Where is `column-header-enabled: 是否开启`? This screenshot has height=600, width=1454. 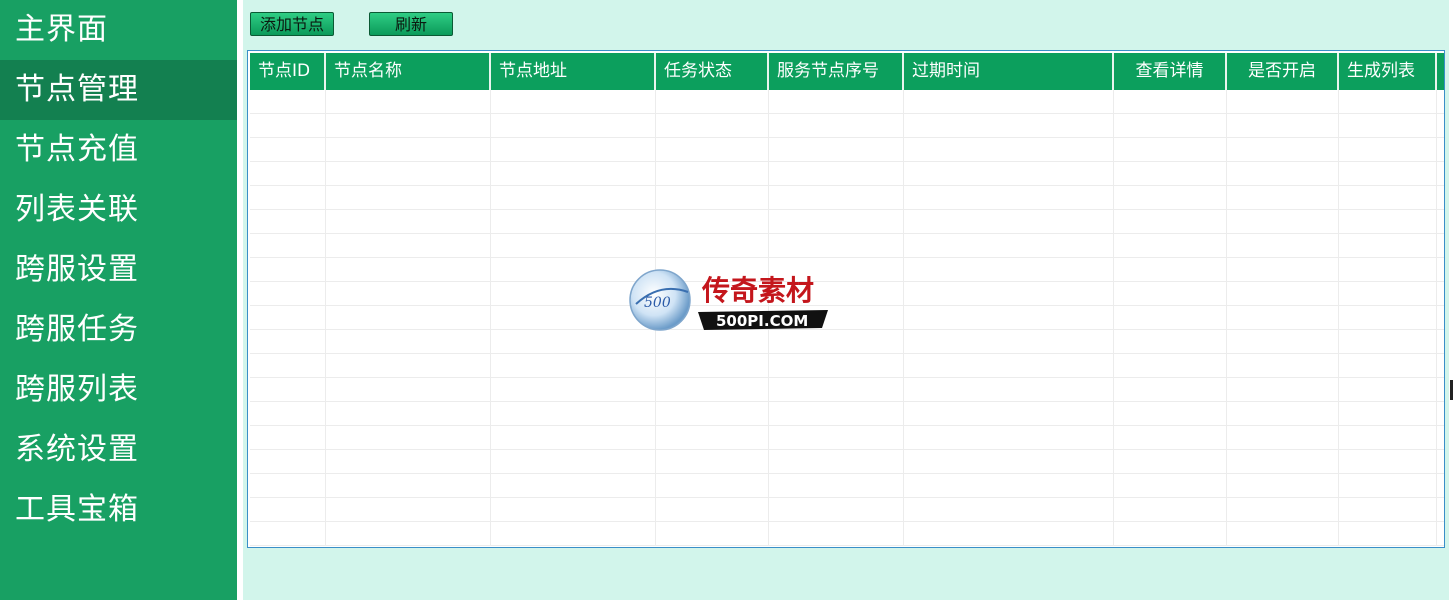 column-header-enabled: 是否开启 is located at coordinates (1283, 71).